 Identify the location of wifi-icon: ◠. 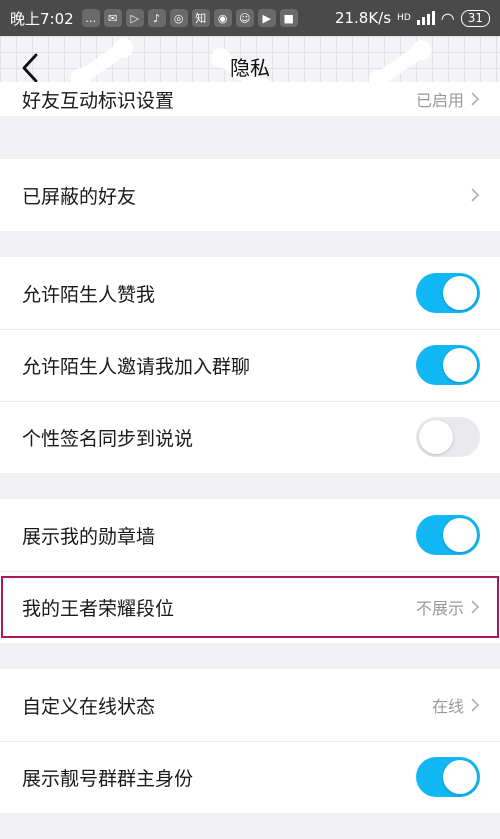
(447, 18).